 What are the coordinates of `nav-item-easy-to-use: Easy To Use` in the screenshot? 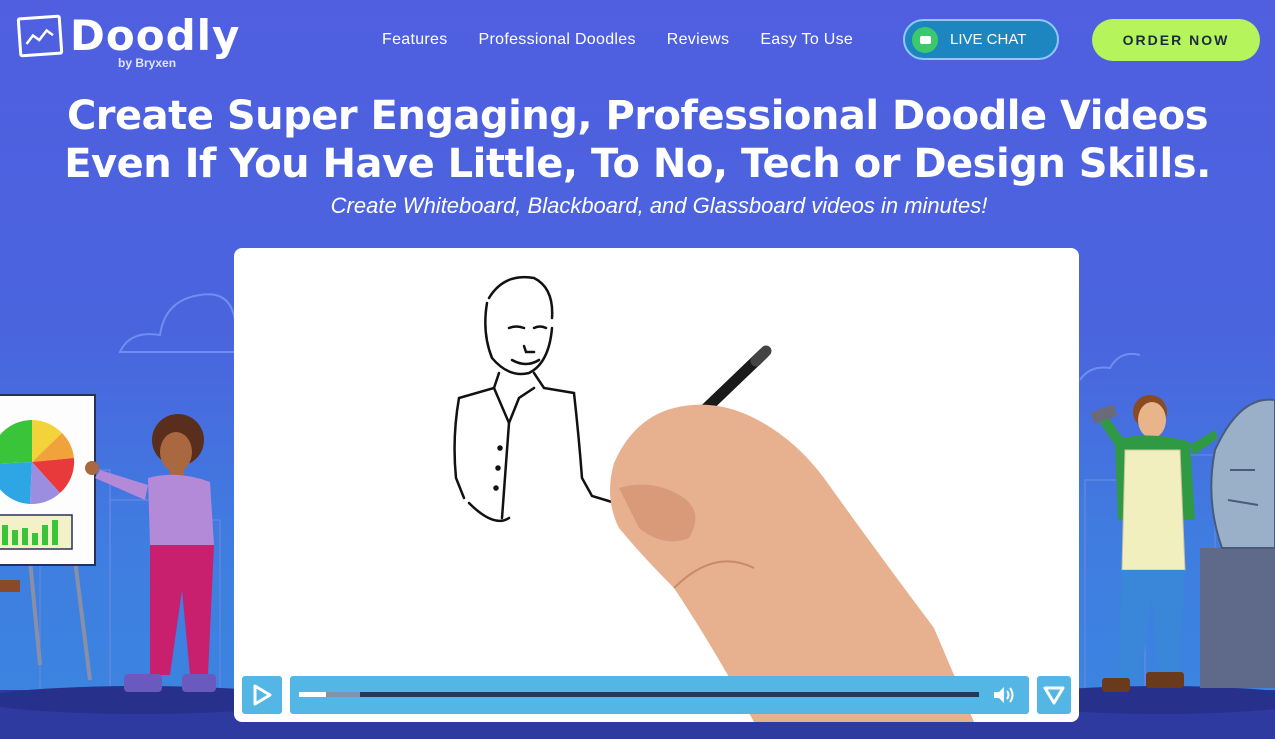 It's located at (806, 40).